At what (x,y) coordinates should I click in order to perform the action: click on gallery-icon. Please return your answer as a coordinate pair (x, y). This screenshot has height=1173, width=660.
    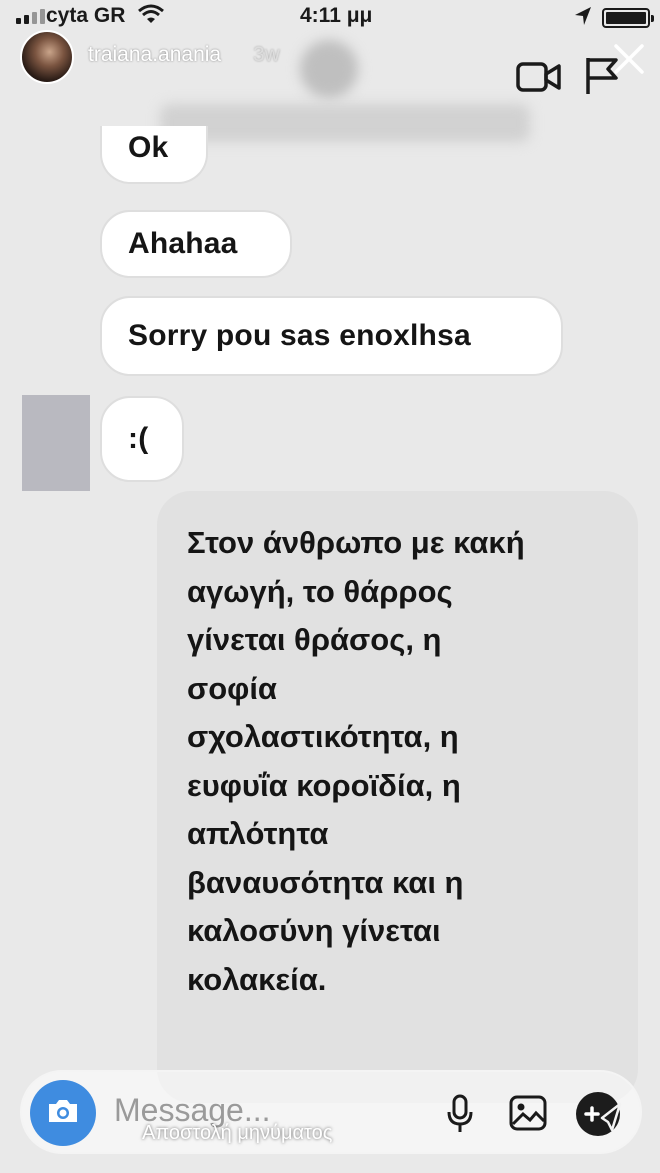
    Looking at the image, I should click on (528, 1115).